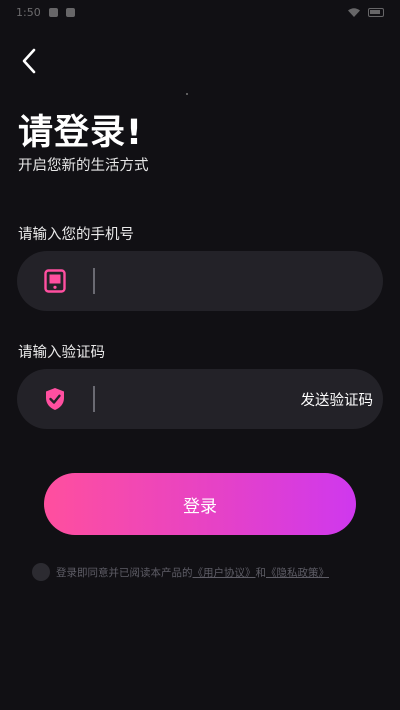 The image size is (400, 710). I want to click on phone-input, so click(238, 281).